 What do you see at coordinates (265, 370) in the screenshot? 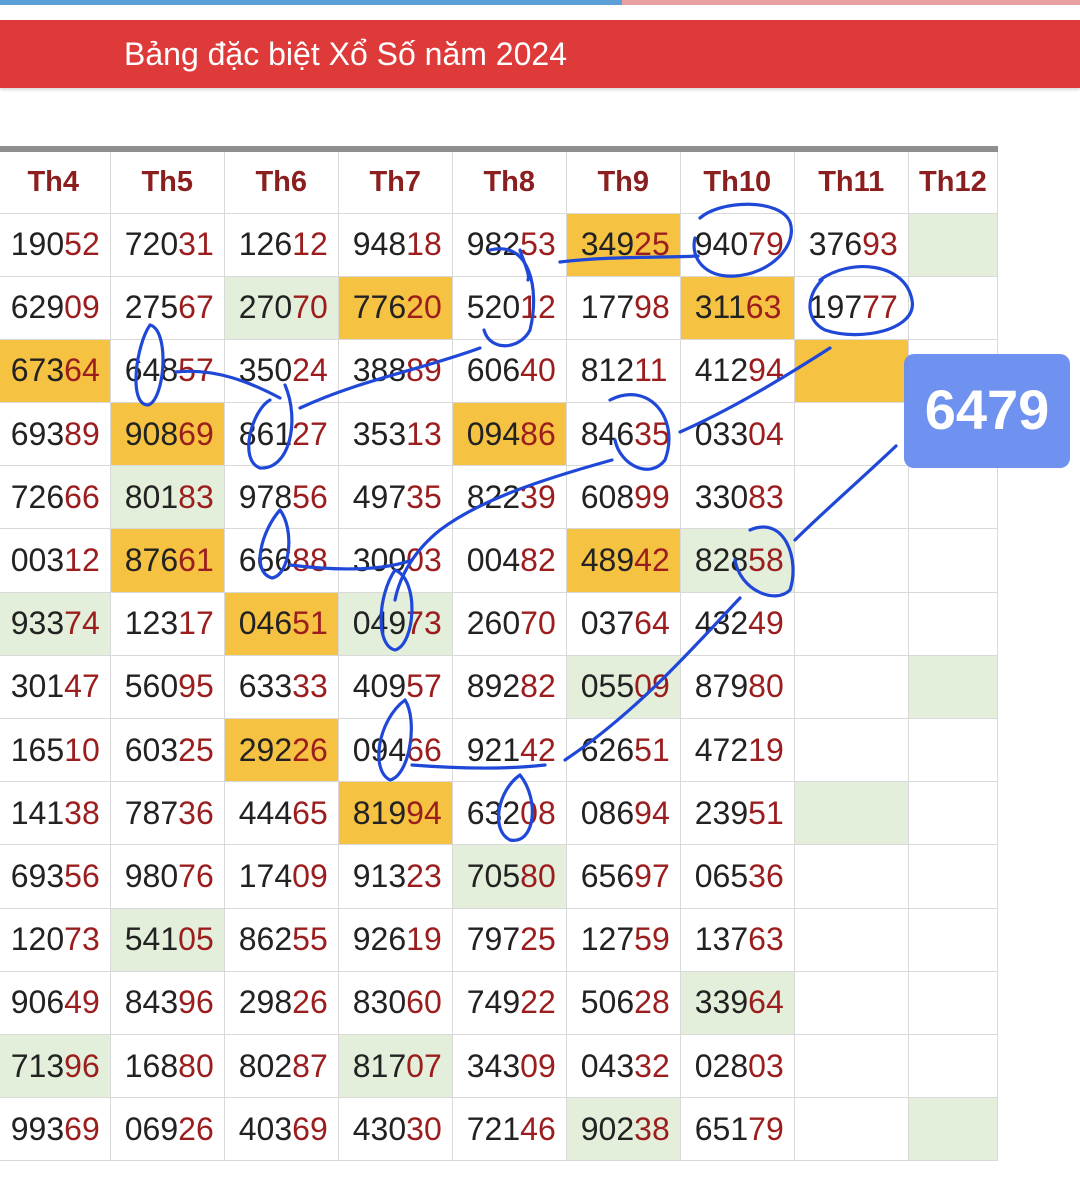
I see `cell-leading-digits: 350` at bounding box center [265, 370].